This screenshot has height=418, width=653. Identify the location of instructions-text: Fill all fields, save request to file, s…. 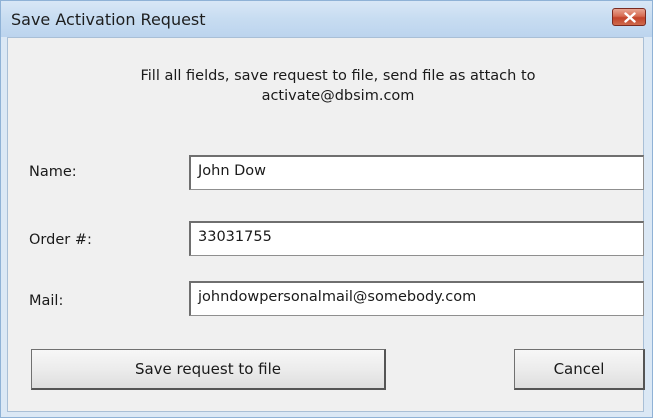
(338, 86).